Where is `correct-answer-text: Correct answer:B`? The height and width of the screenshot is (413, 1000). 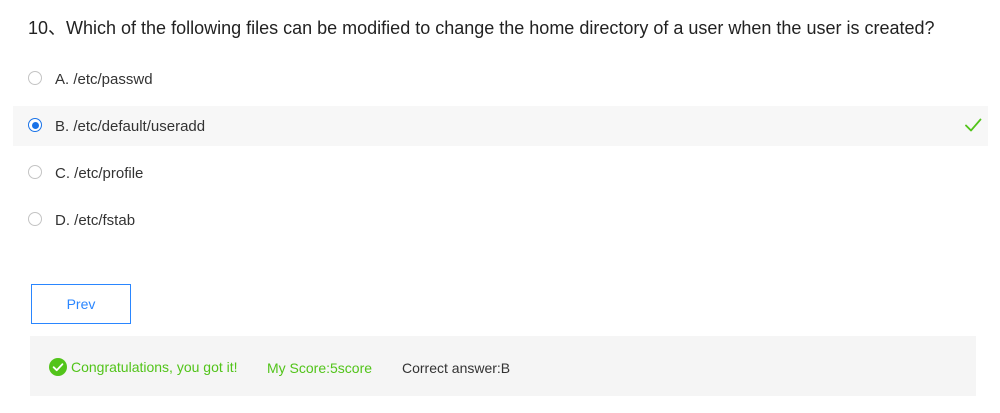
correct-answer-text: Correct answer:B is located at coordinates (456, 368).